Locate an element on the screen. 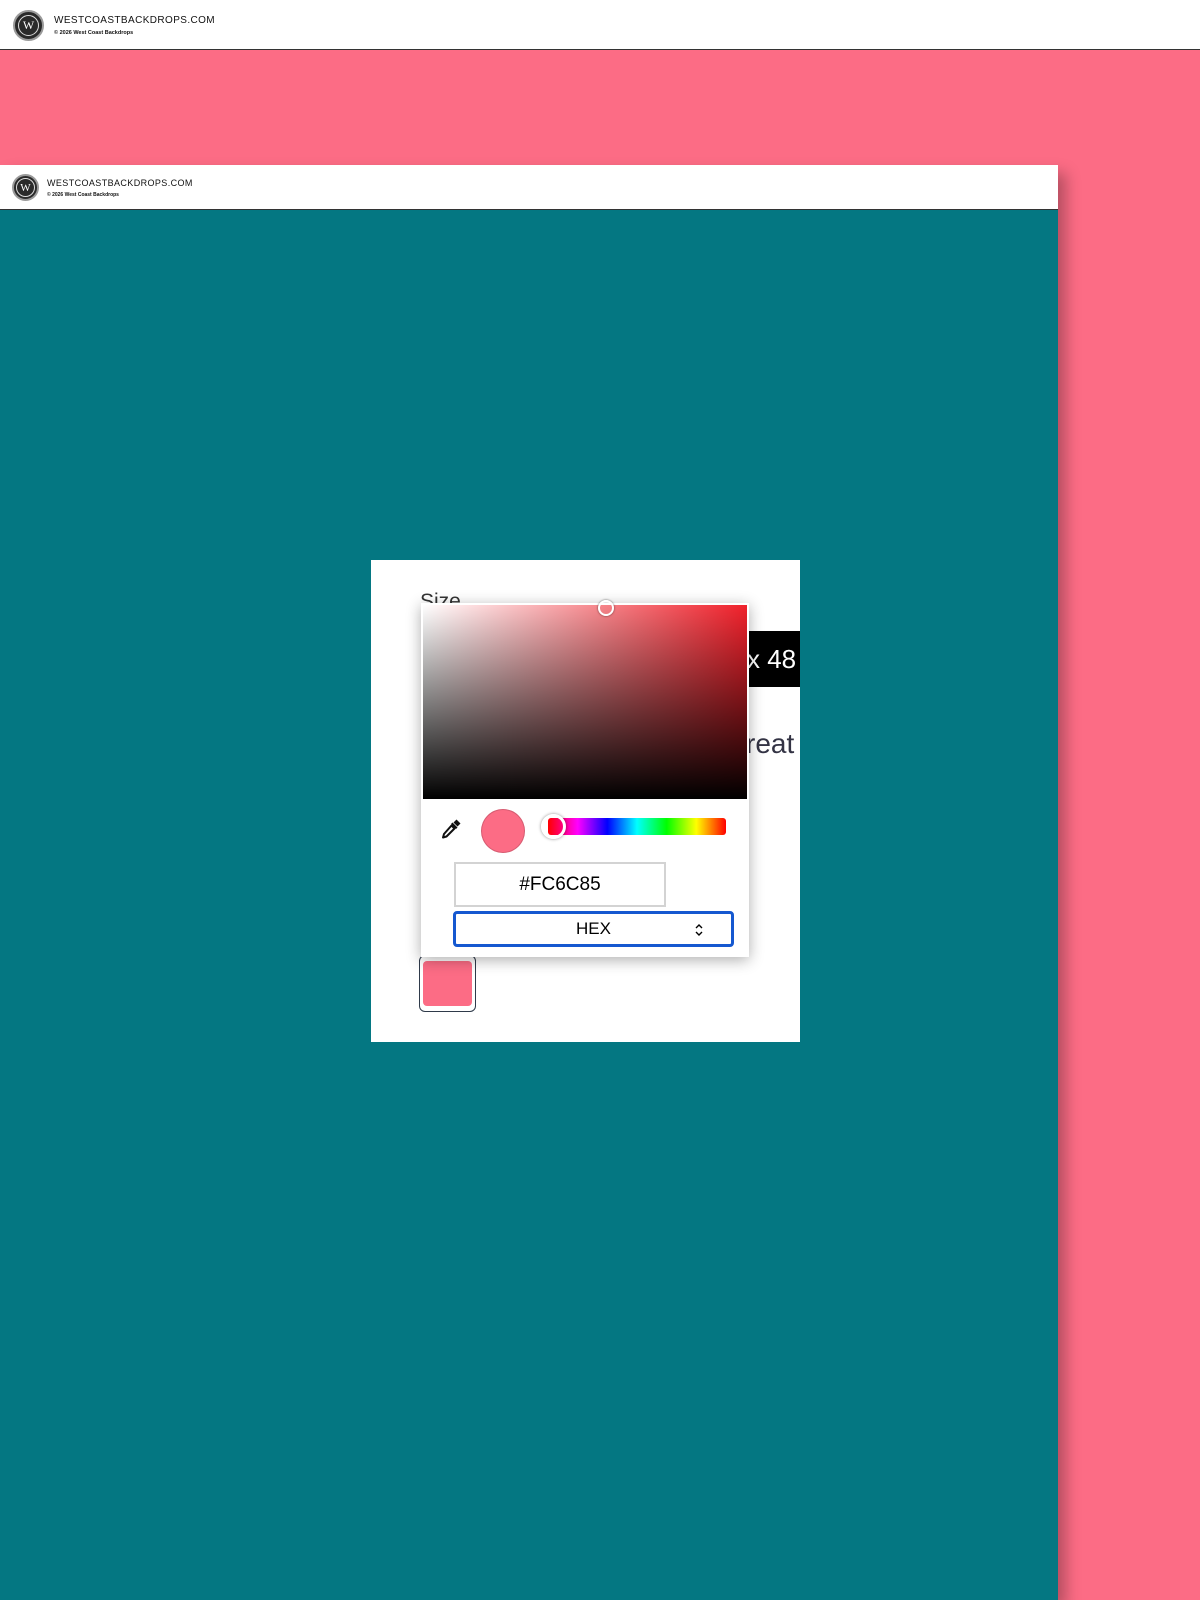  create-heading: reat is located at coordinates (770, 743).